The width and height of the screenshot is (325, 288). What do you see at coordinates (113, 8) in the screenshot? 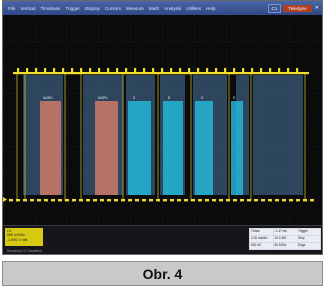
I see `menu-cursors: Cursors` at bounding box center [113, 8].